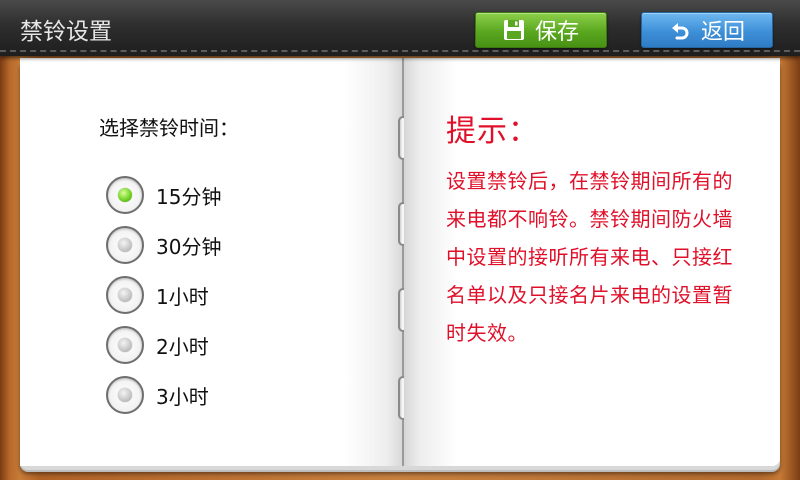 Image resolution: width=800 pixels, height=480 pixels. I want to click on time-options: 15分钟 30分钟 1小时 2小时 3小时, so click(206, 295).